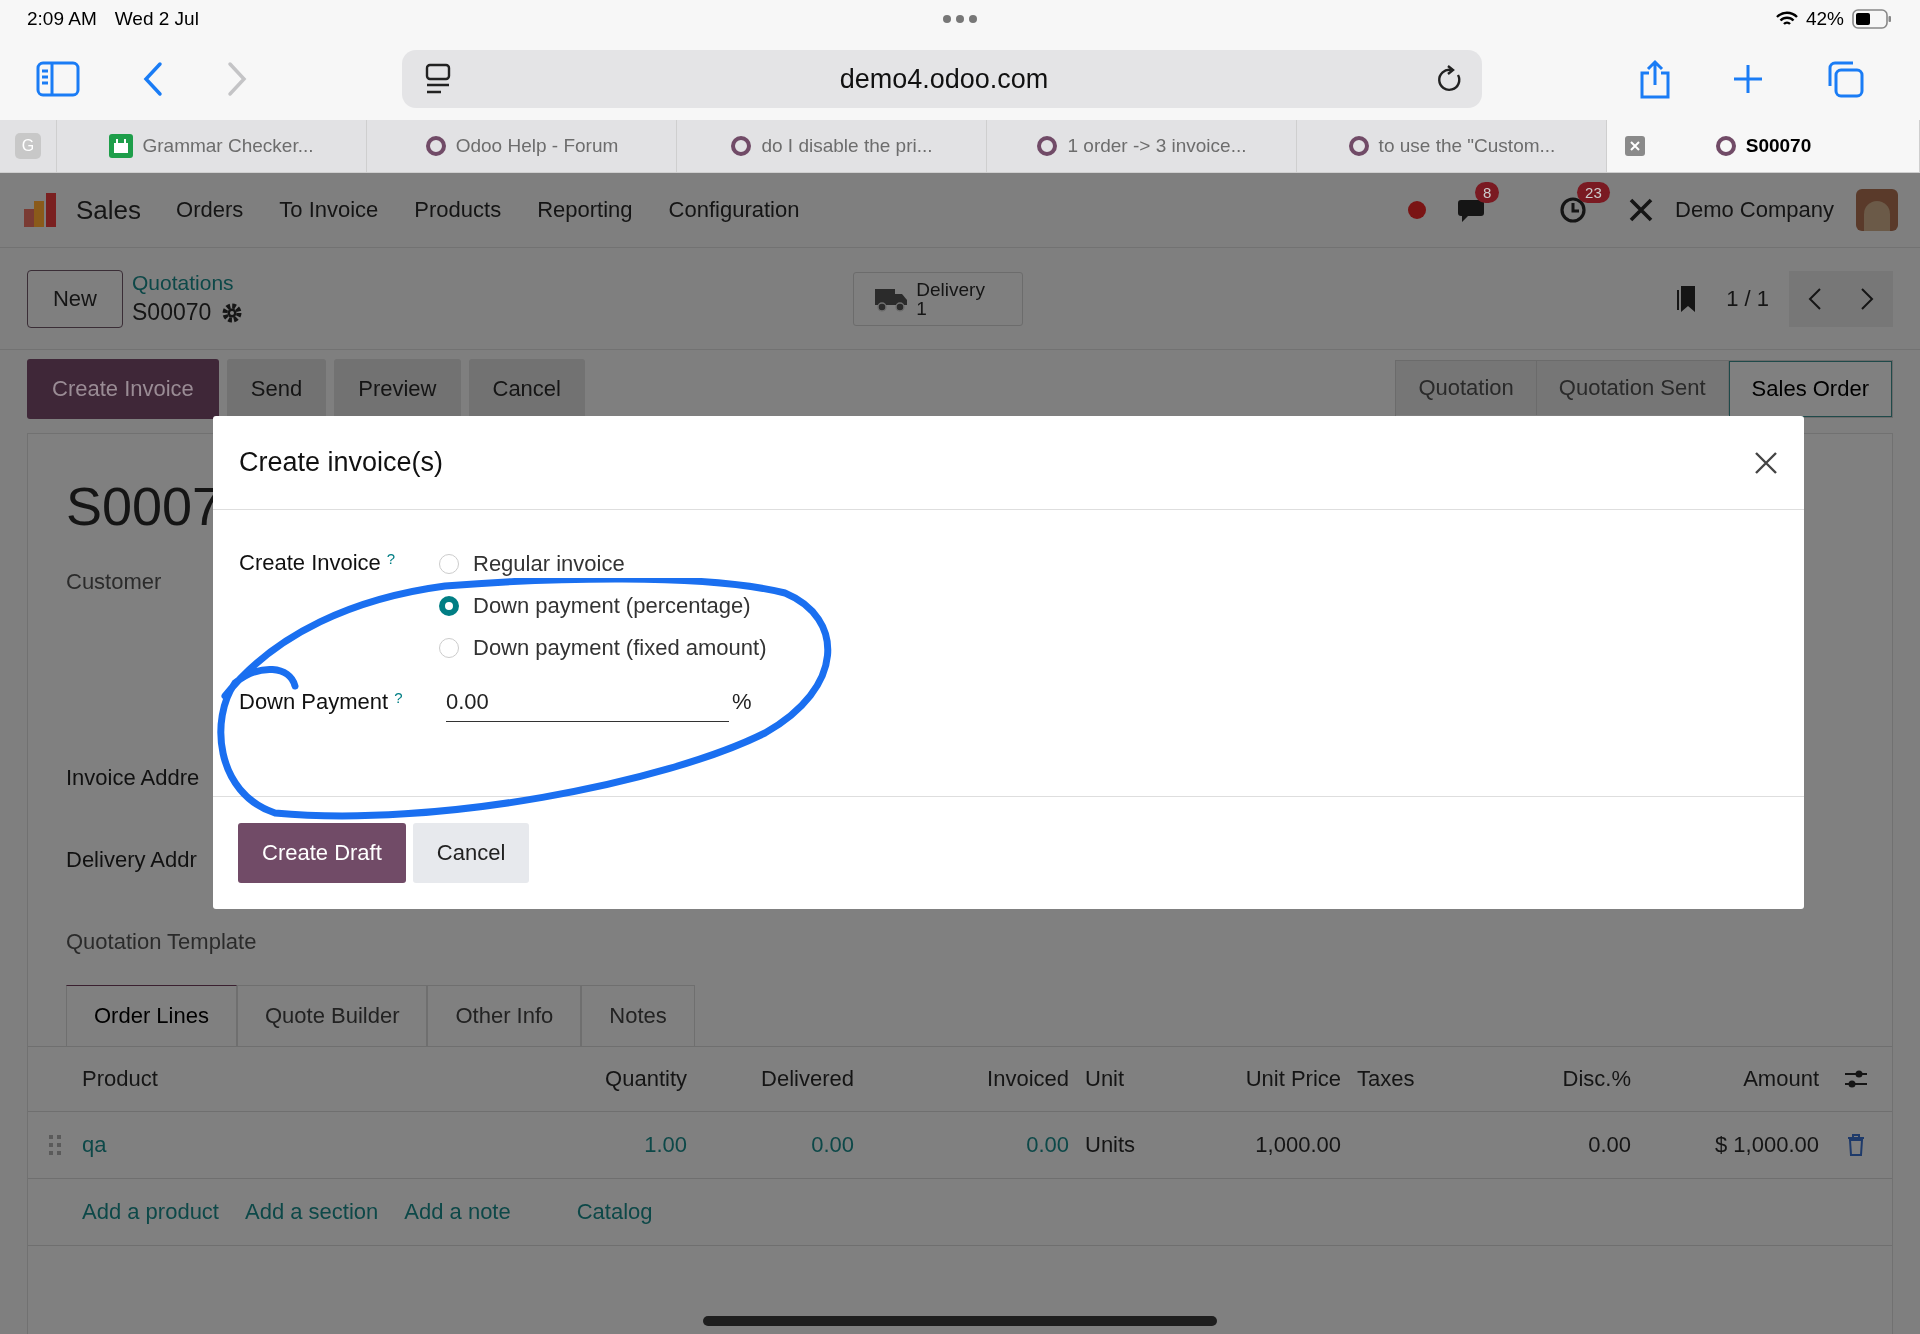  What do you see at coordinates (58, 79) in the screenshot?
I see `sidebar-icon` at bounding box center [58, 79].